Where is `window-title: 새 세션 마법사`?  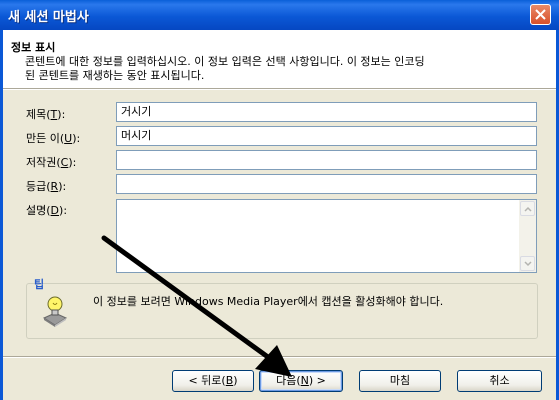
window-title: 새 세션 마법사 is located at coordinates (48, 17).